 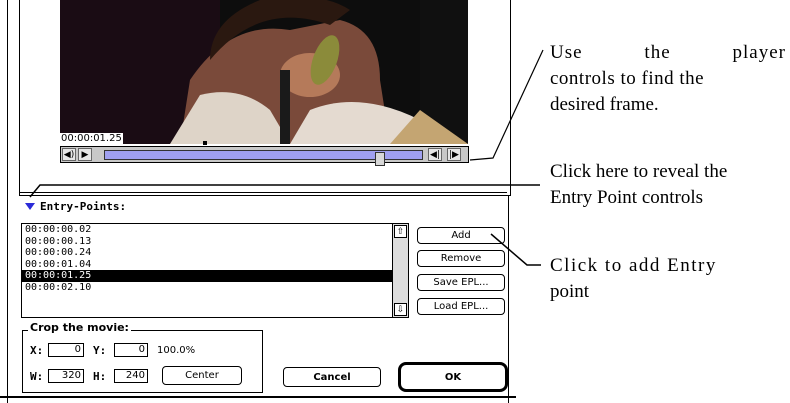 What do you see at coordinates (215, 276) in the screenshot?
I see `list-item: 00:00:01.25` at bounding box center [215, 276].